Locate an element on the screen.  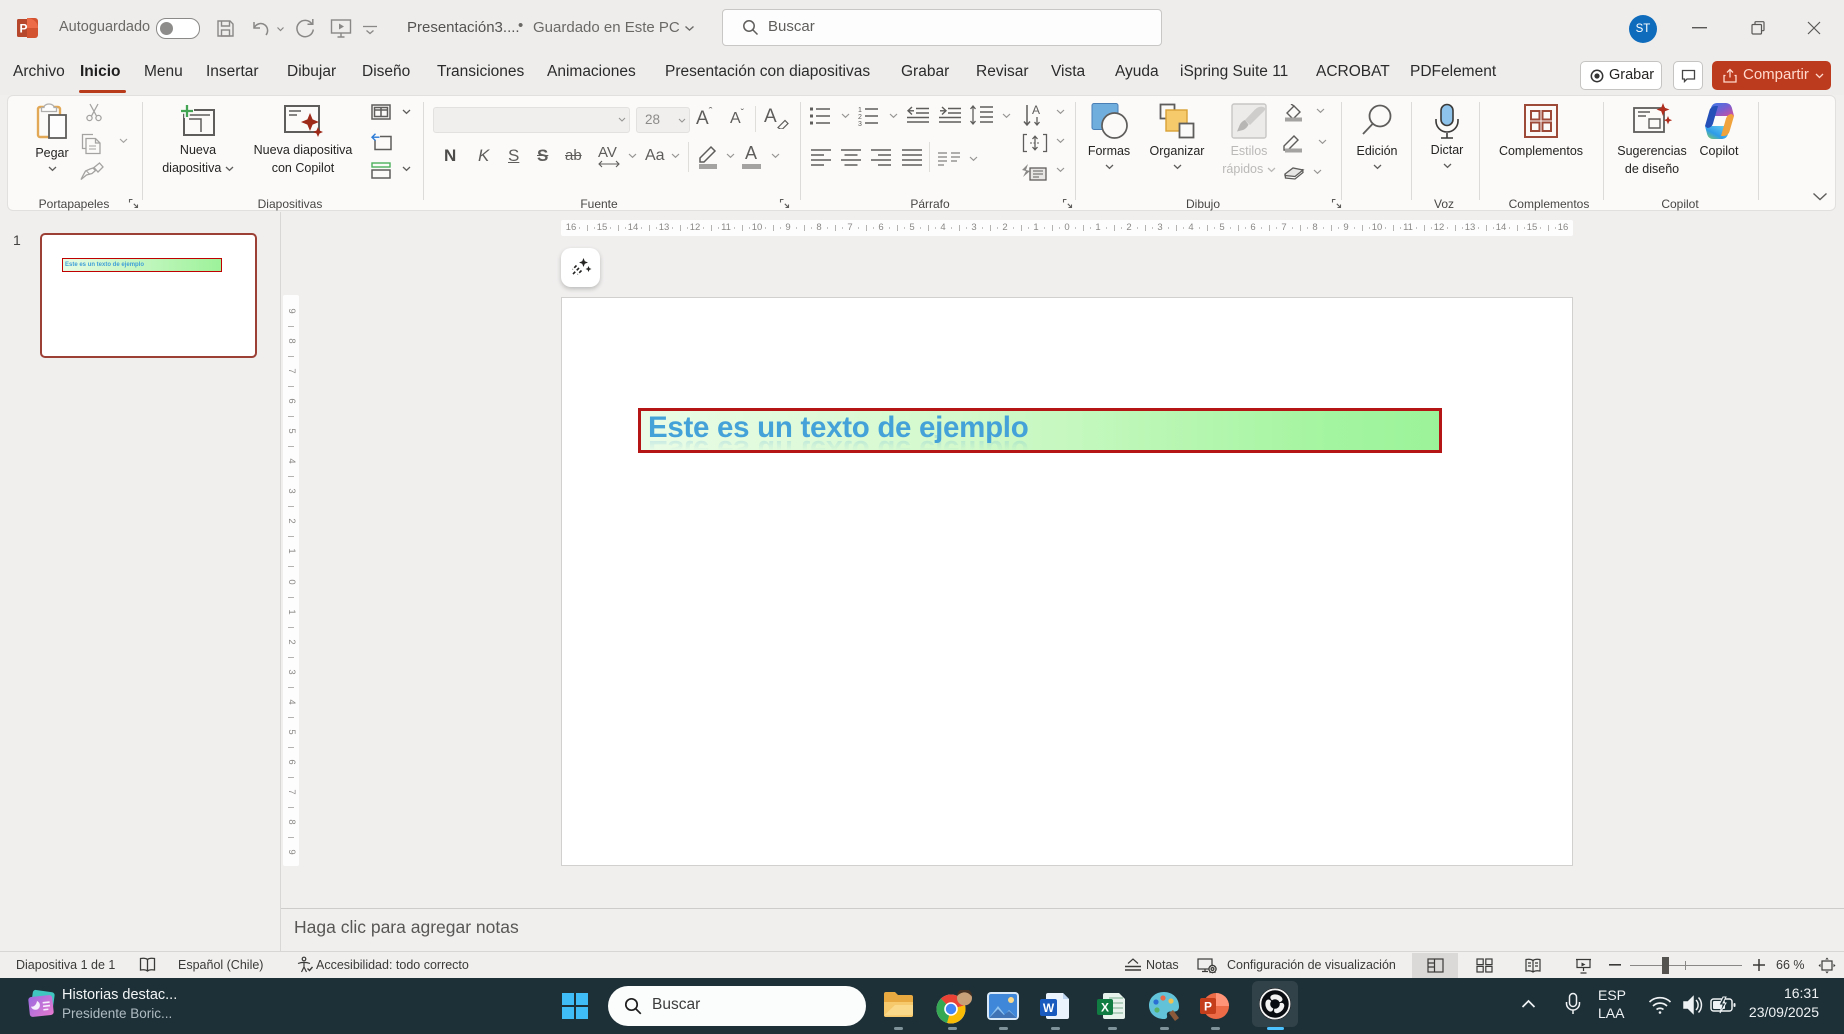
svg-text: A is located at coordinates (1036, 110).